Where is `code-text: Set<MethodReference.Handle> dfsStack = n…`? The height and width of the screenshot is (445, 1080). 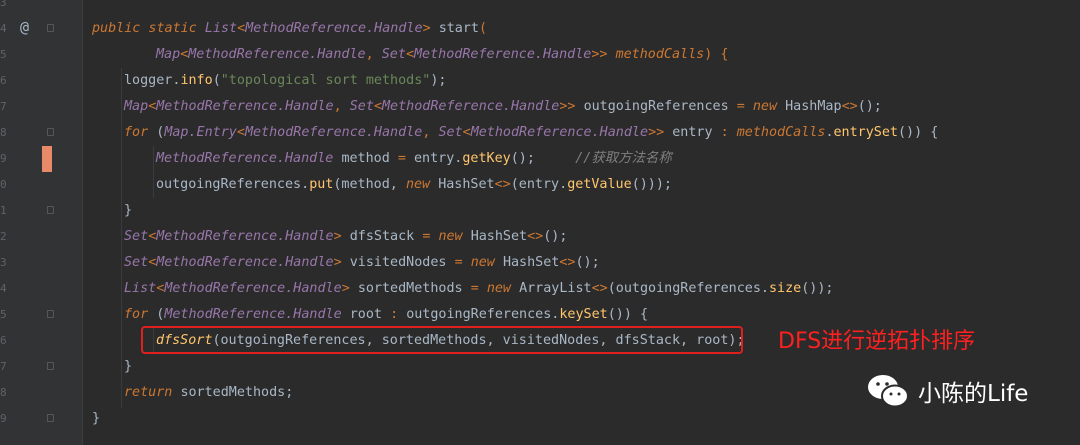
code-text: Set<MethodReference.Handle> dfsStack = n… is located at coordinates (346, 236).